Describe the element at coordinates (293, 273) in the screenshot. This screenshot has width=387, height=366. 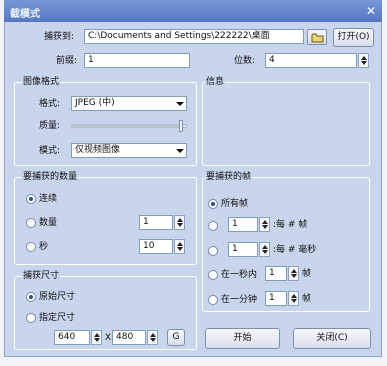
I see `per-second-stepper` at that location.